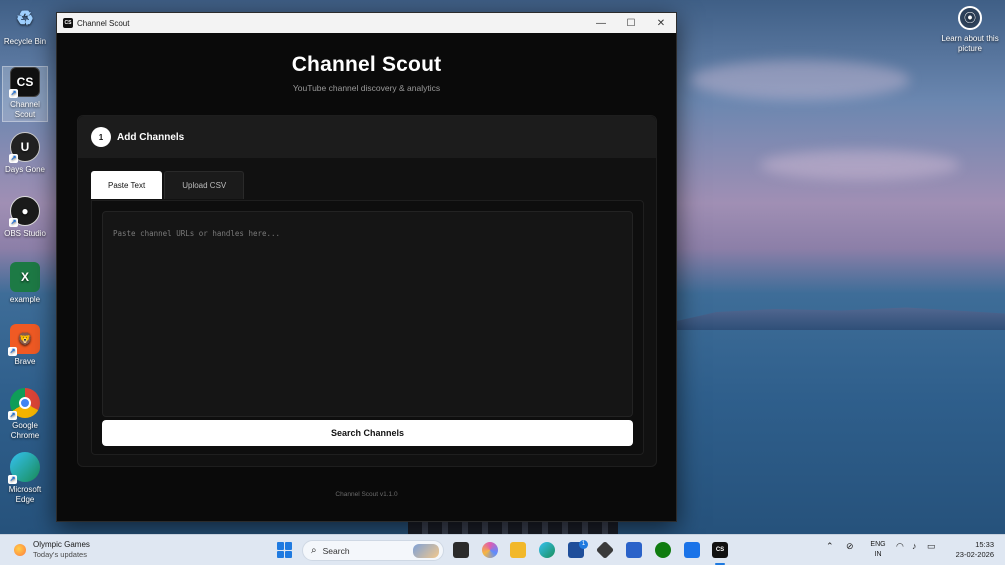 This screenshot has width=1005, height=565. I want to click on search-highlight-icon, so click(426, 551).